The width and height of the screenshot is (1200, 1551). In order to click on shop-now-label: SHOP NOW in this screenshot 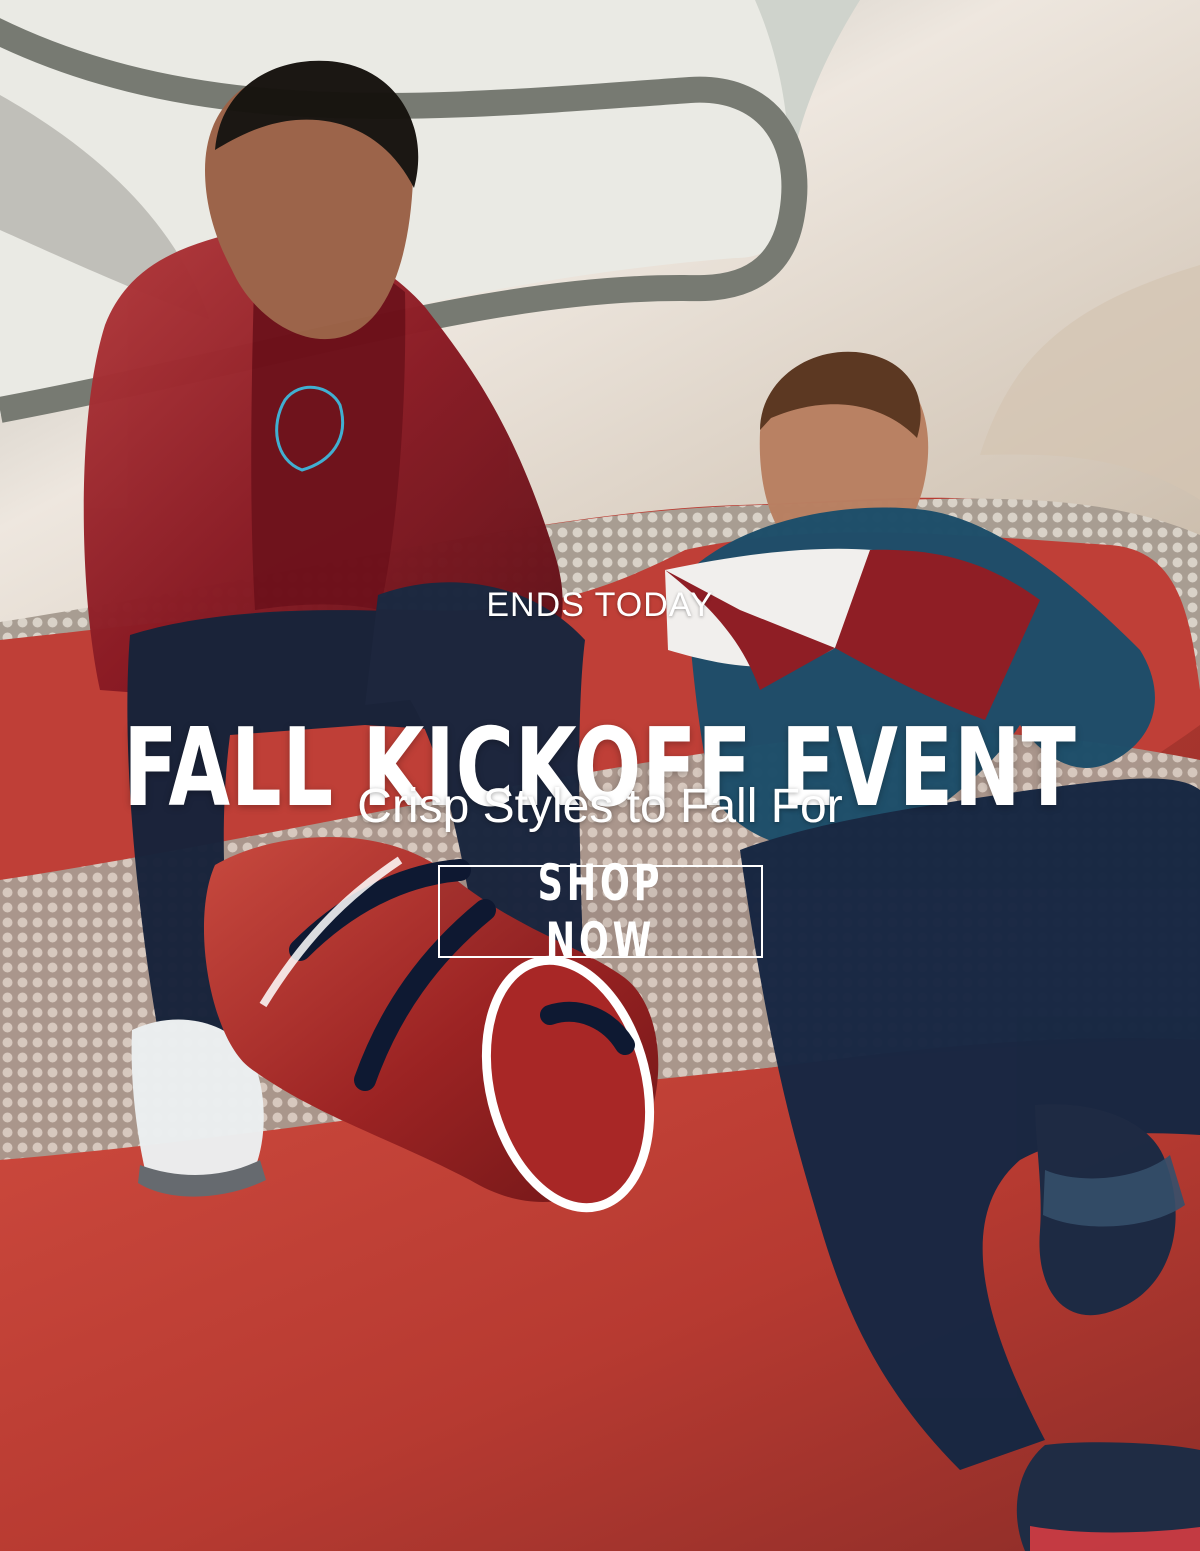, I will do `click(600, 911)`.